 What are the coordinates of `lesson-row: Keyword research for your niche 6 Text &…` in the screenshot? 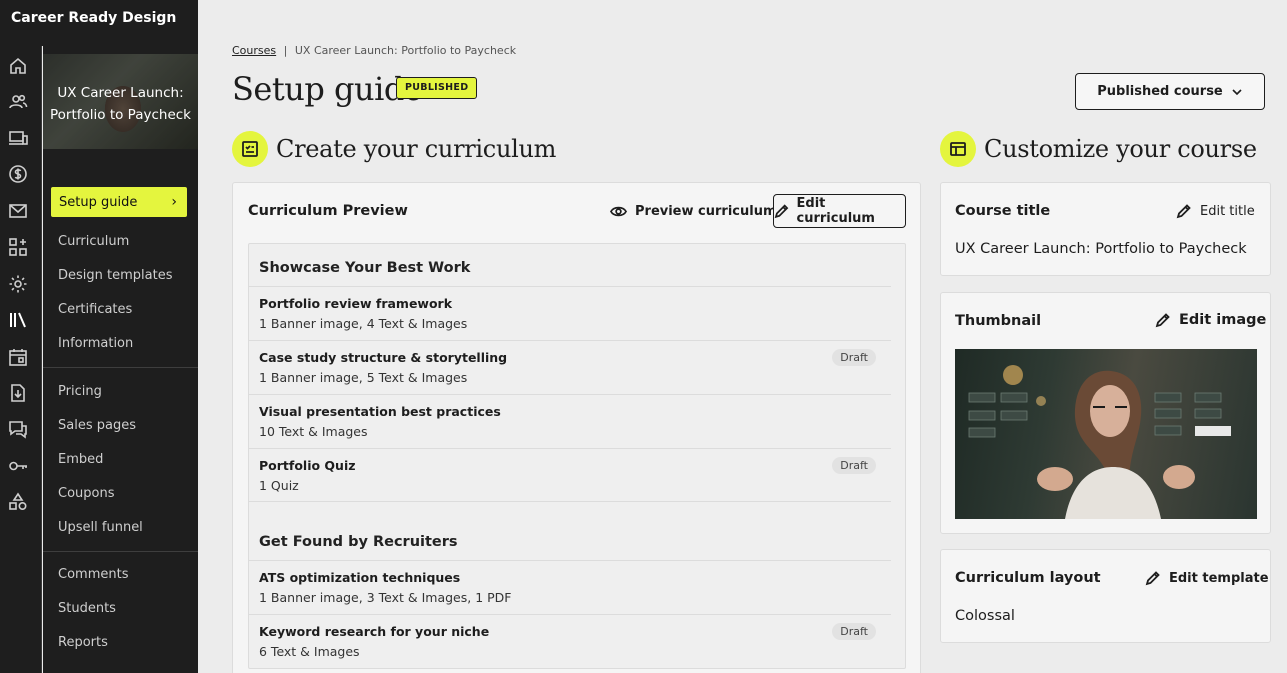 It's located at (570, 641).